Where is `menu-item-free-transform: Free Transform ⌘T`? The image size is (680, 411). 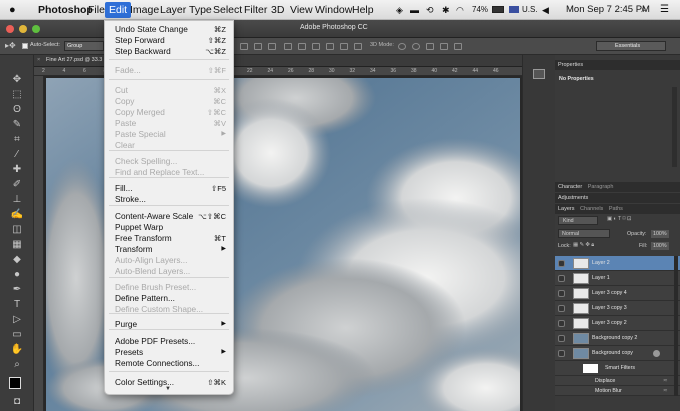
menu-item-free-transform: Free Transform ⌘T is located at coordinates (169, 238).